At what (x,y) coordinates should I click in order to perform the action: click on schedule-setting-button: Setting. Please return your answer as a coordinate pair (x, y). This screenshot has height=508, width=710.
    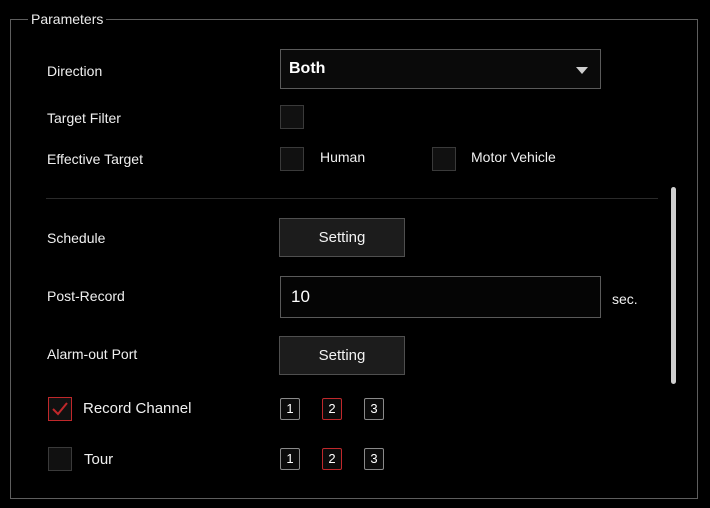
    Looking at the image, I should click on (342, 237).